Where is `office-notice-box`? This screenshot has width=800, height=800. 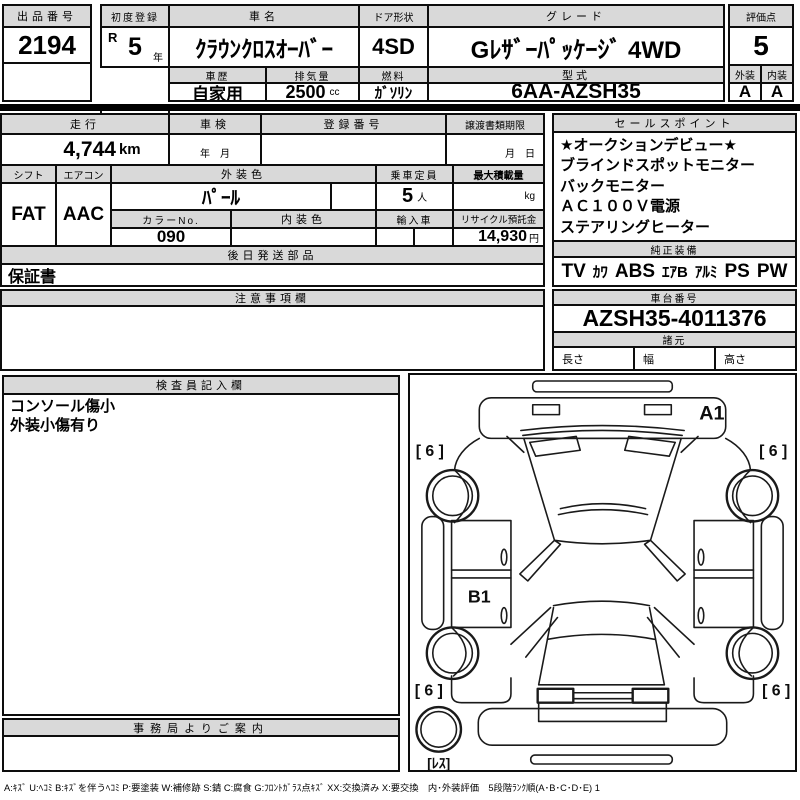
office-notice-box is located at coordinates (201, 753).